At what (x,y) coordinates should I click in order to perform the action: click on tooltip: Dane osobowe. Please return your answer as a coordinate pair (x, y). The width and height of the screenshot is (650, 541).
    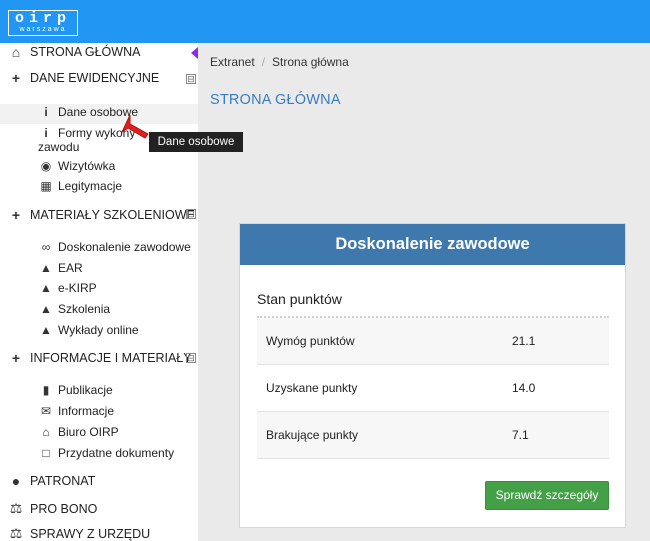
    Looking at the image, I should click on (196, 142).